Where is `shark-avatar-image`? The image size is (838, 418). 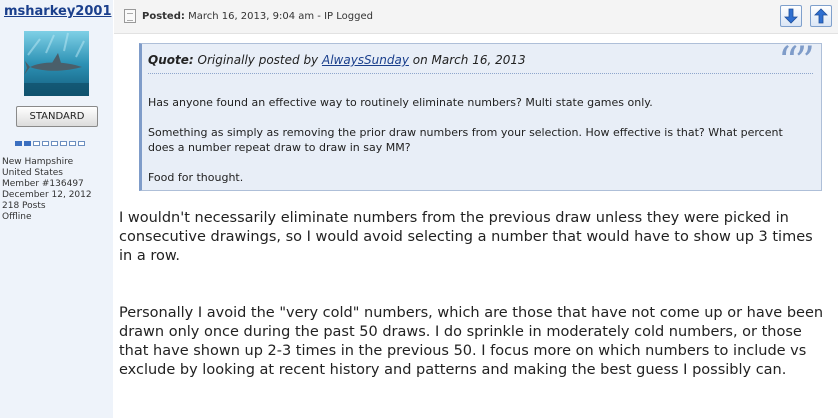 shark-avatar-image is located at coordinates (56, 63).